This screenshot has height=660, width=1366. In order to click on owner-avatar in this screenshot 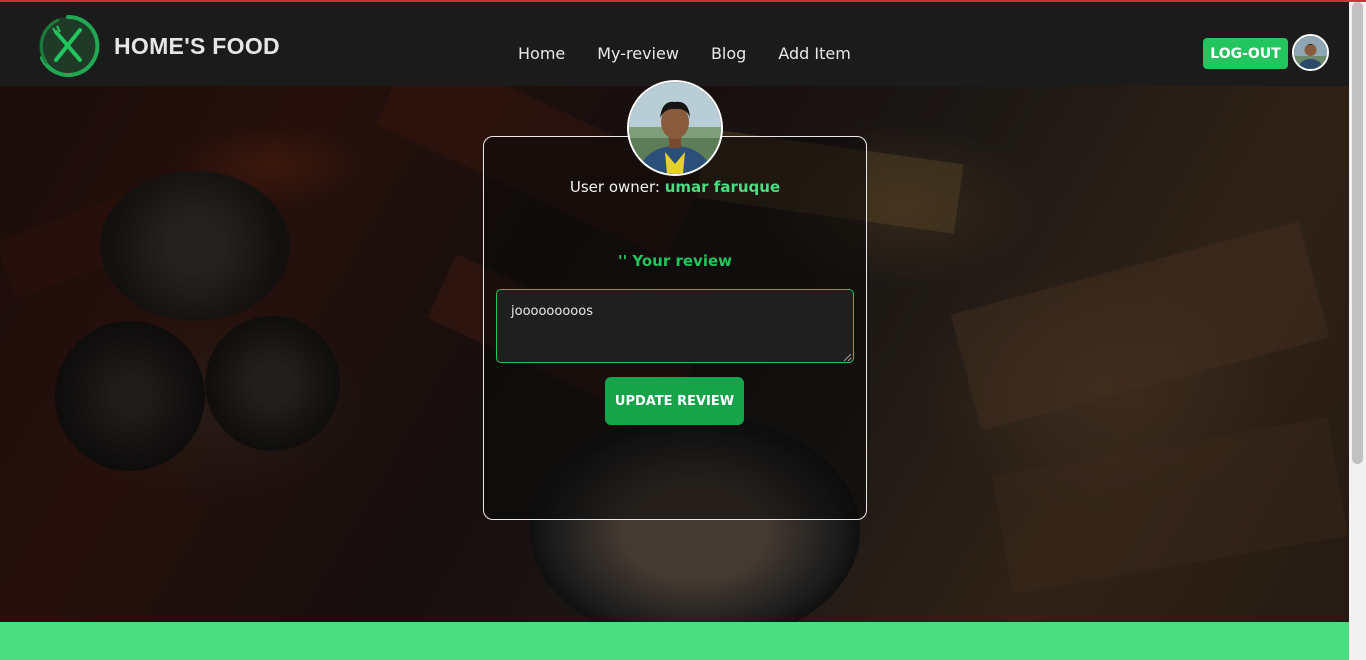, I will do `click(675, 128)`.